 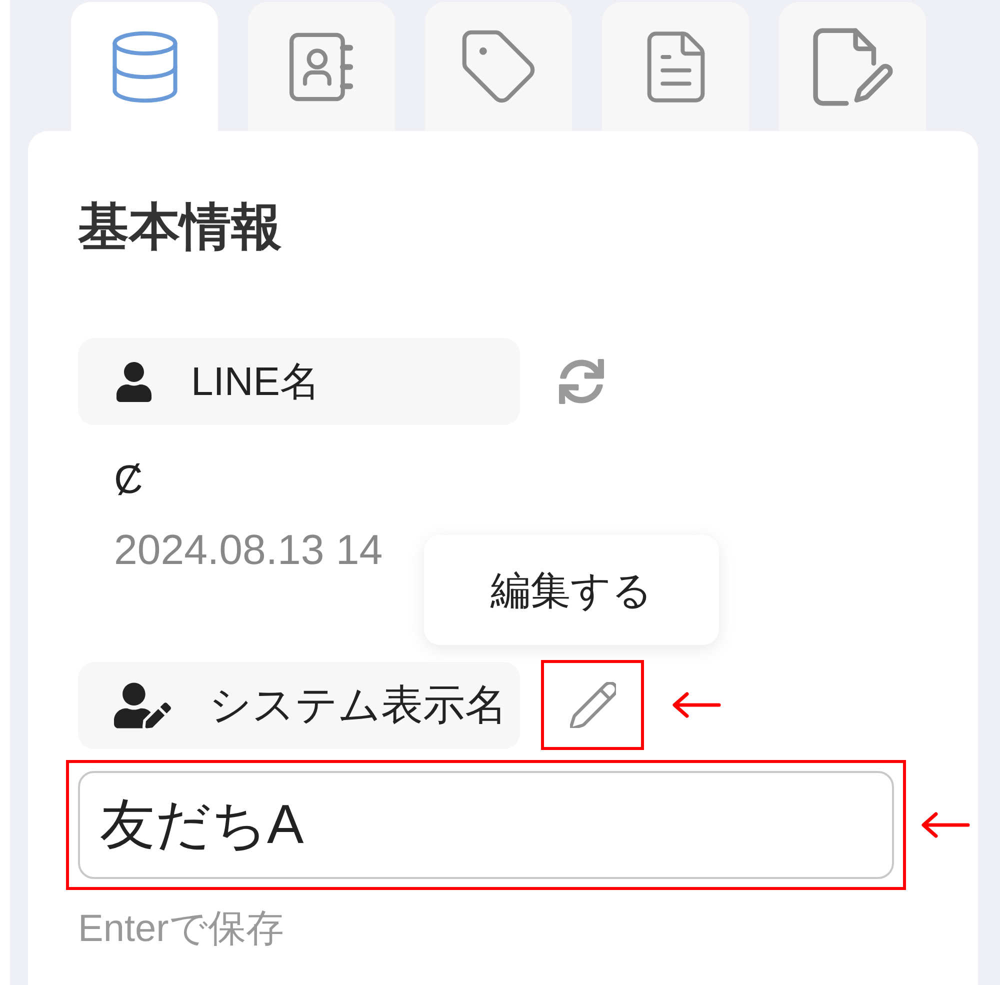 What do you see at coordinates (248, 550) in the screenshot?
I see `date-text: 2024.08.13 14` at bounding box center [248, 550].